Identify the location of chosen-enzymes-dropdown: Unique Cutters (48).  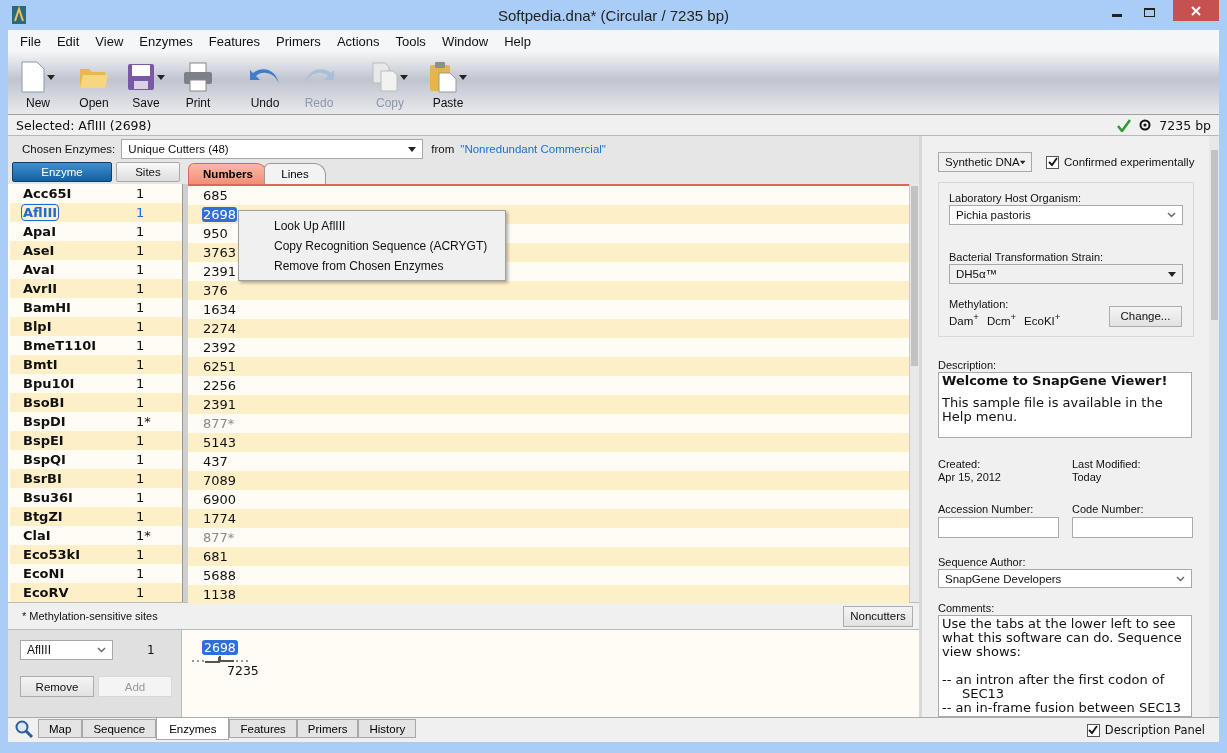
(272, 149).